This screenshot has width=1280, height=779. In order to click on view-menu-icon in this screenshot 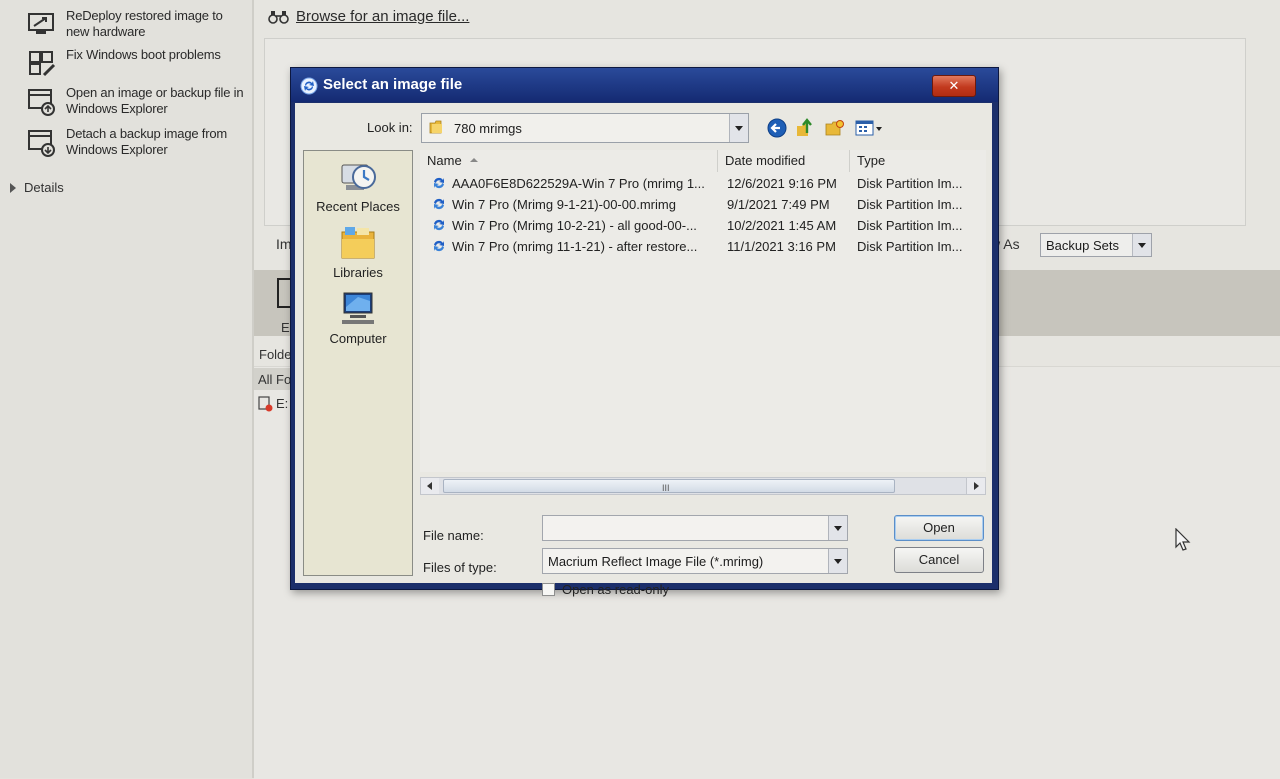, I will do `click(869, 128)`.